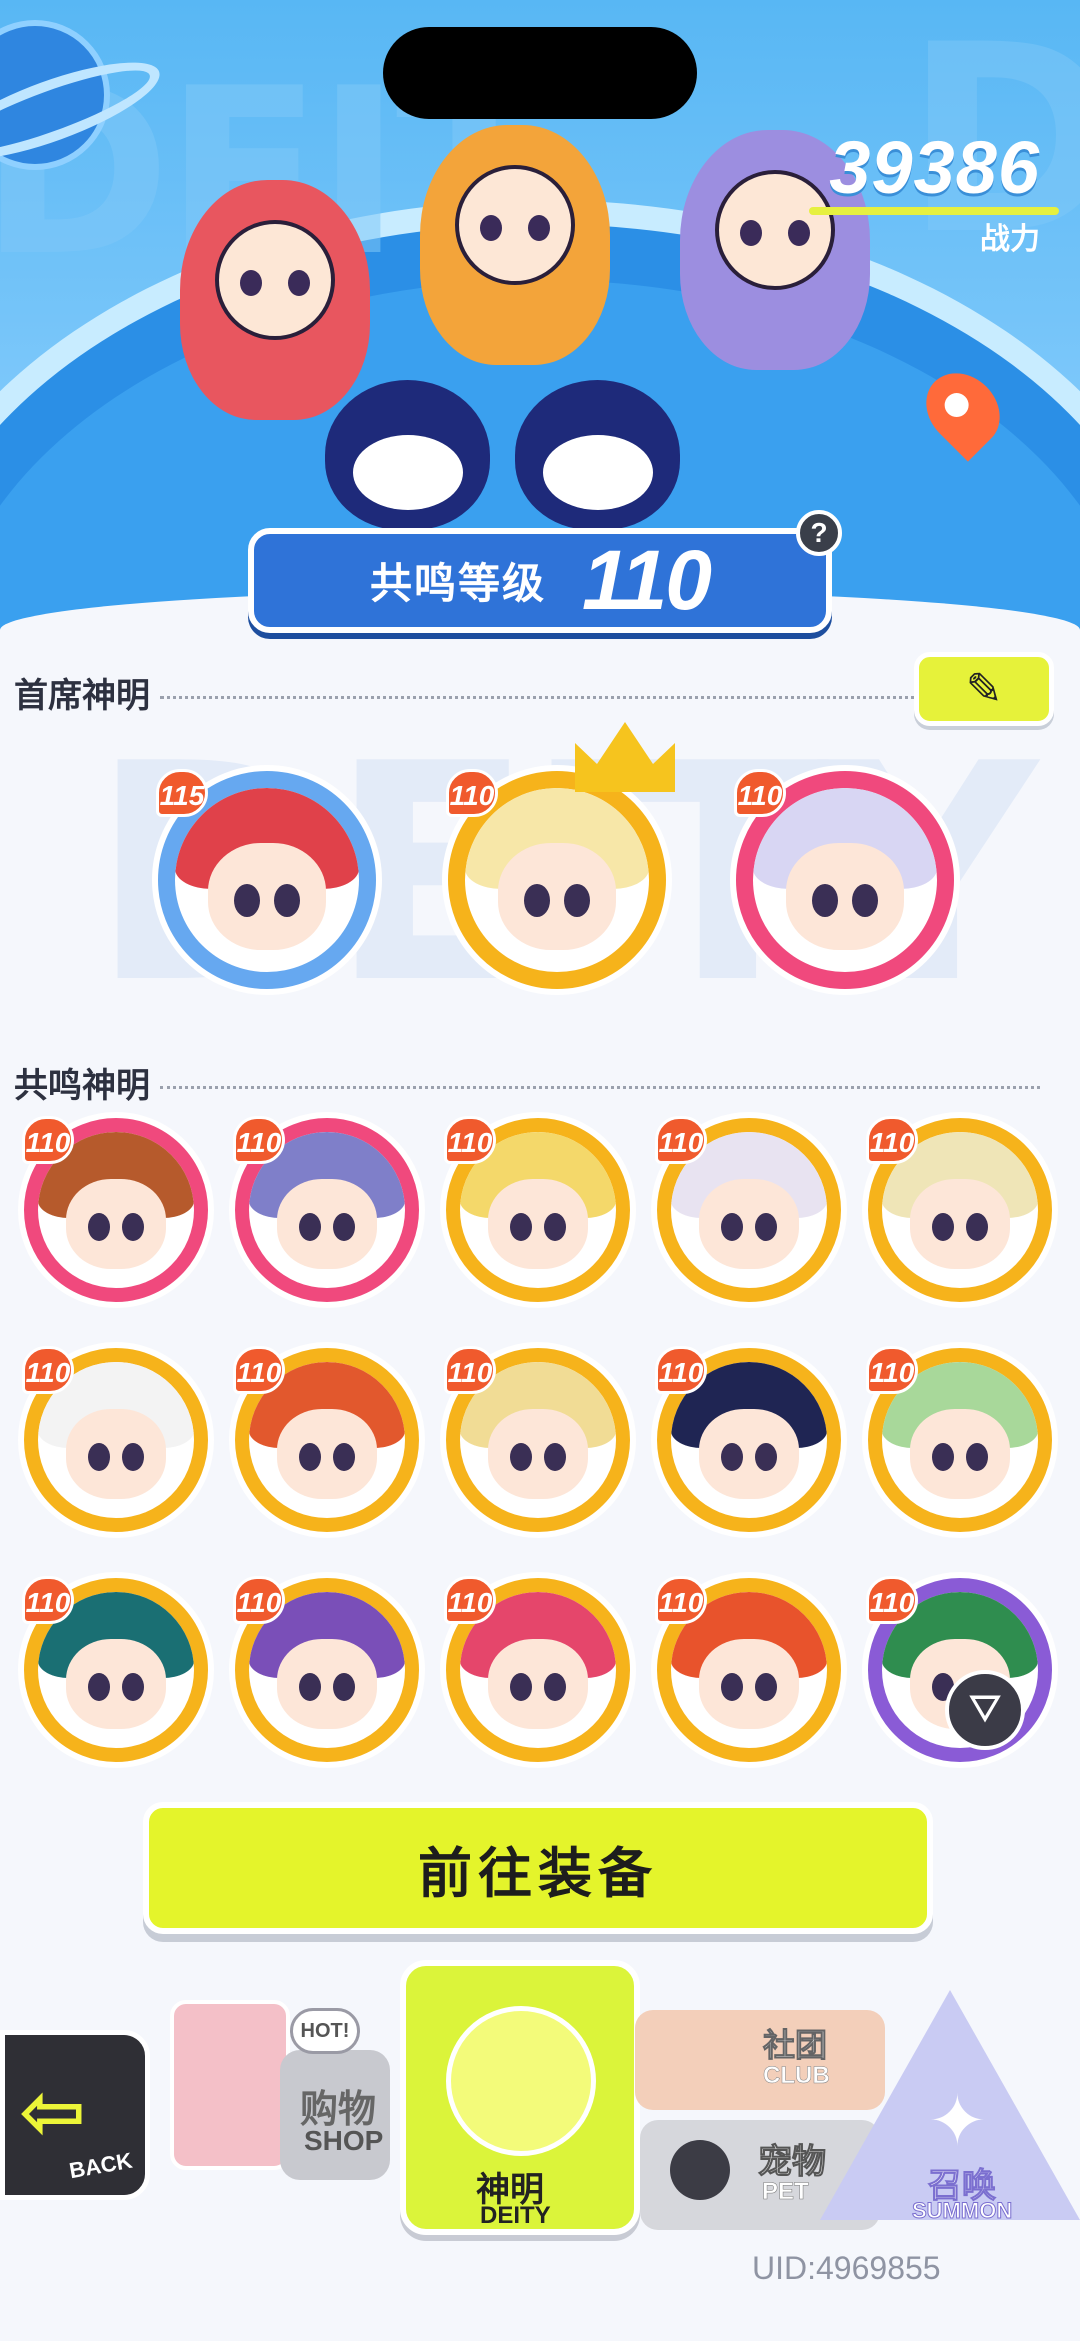 The width and height of the screenshot is (1080, 2341). What do you see at coordinates (53, 2111) in the screenshot?
I see `back-arrow-icon: ⇦` at bounding box center [53, 2111].